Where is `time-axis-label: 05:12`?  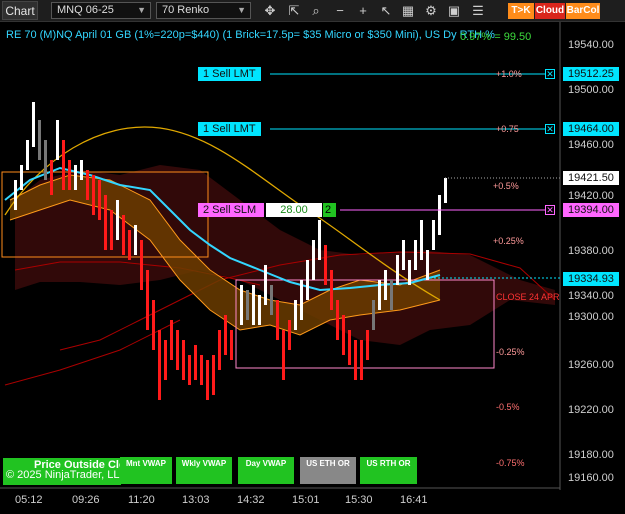 time-axis-label: 05:12 is located at coordinates (29, 500).